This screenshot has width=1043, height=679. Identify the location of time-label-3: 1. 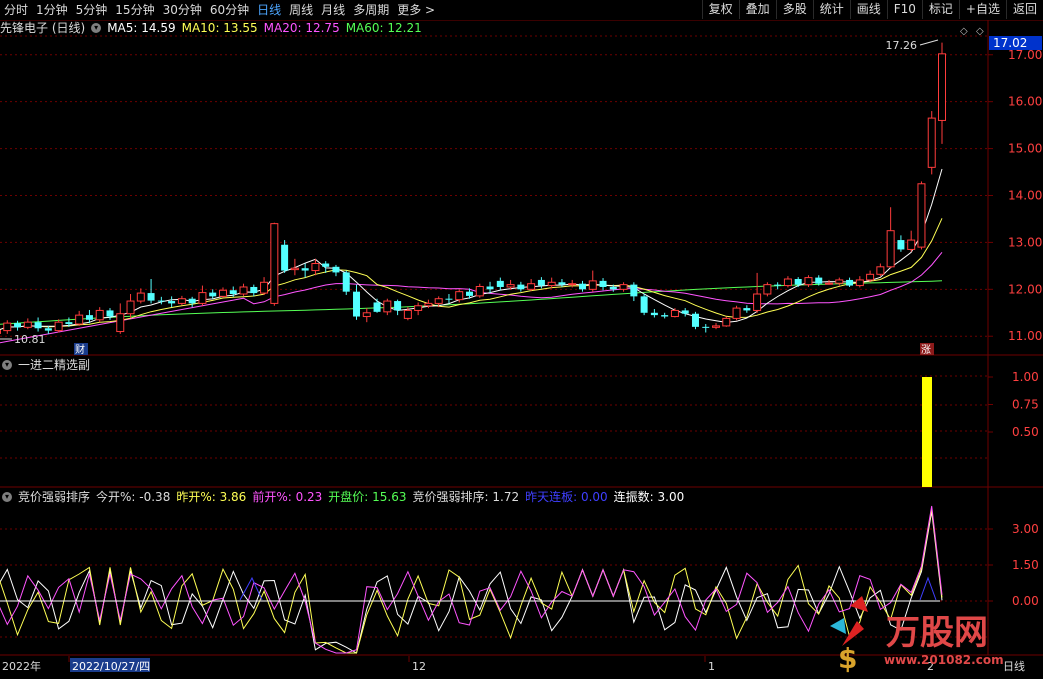
(711, 666).